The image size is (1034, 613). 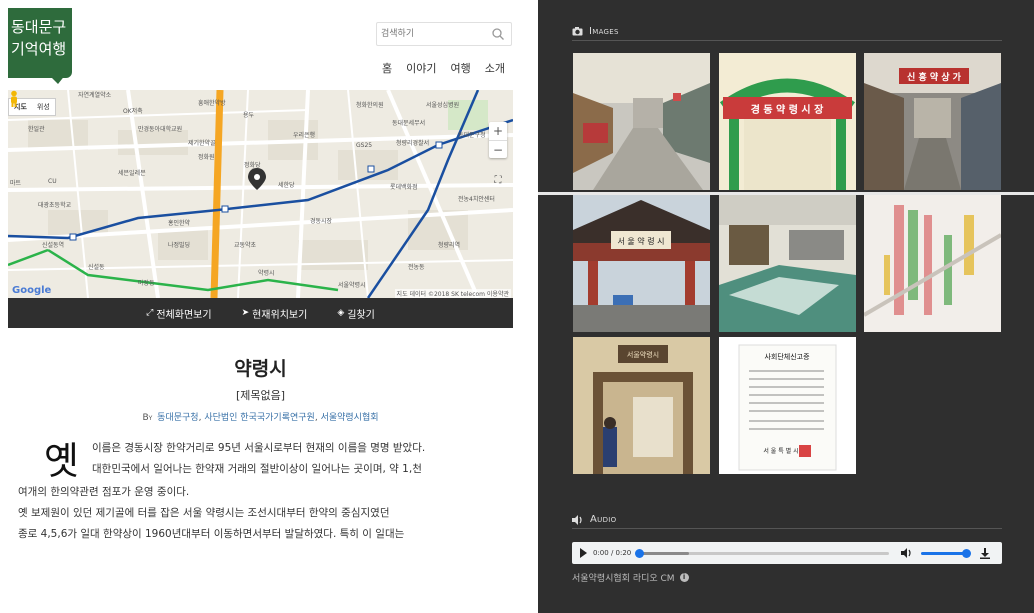 I want to click on fullscreen-label: 전체화면보기, so click(x=184, y=315).